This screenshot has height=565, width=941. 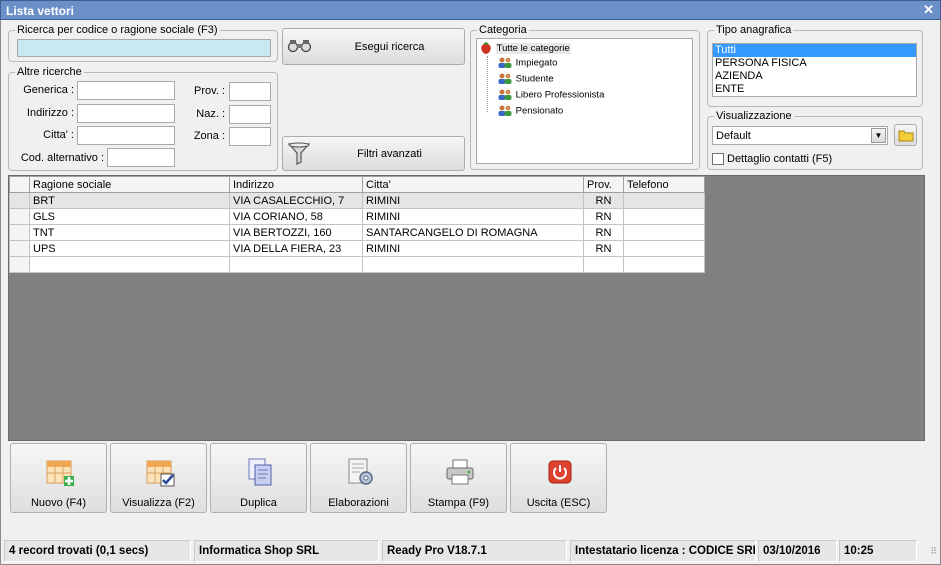 I want to click on advanced-filters-button: Filtri avanzati, so click(x=373, y=153).